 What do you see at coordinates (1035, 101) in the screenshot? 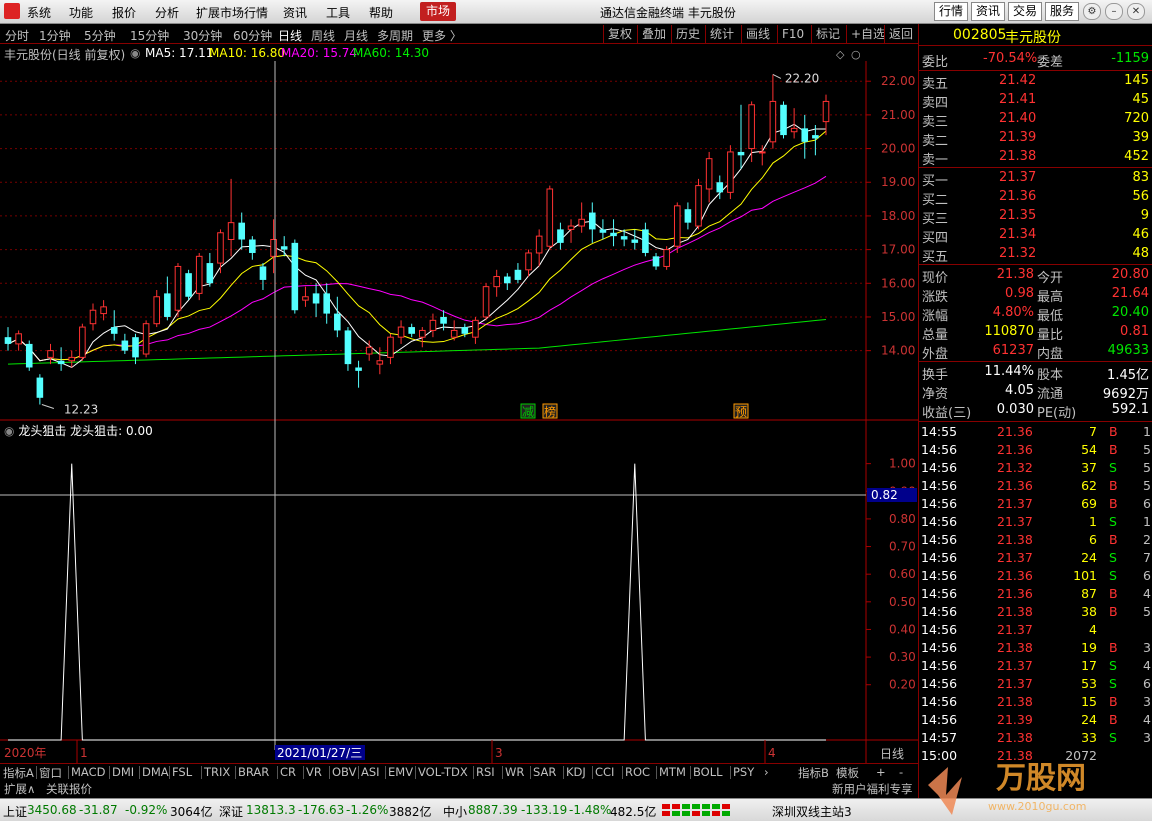
I see `ask-row: 卖四 21.41 45` at bounding box center [1035, 101].